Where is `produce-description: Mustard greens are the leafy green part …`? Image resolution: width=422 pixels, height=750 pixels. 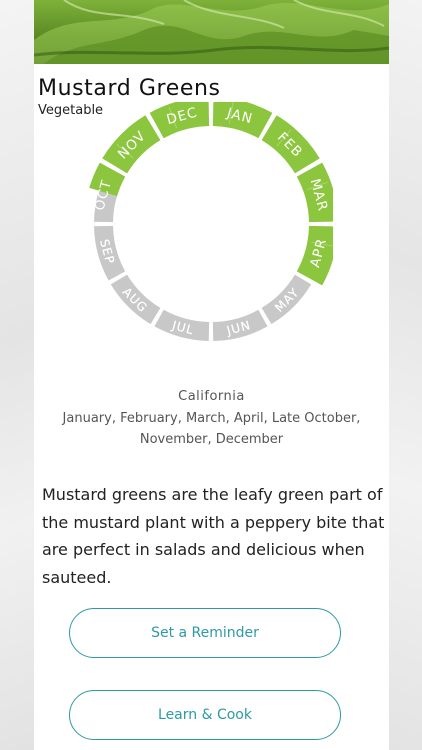 produce-description: Mustard greens are the leafy green part … is located at coordinates (213, 536).